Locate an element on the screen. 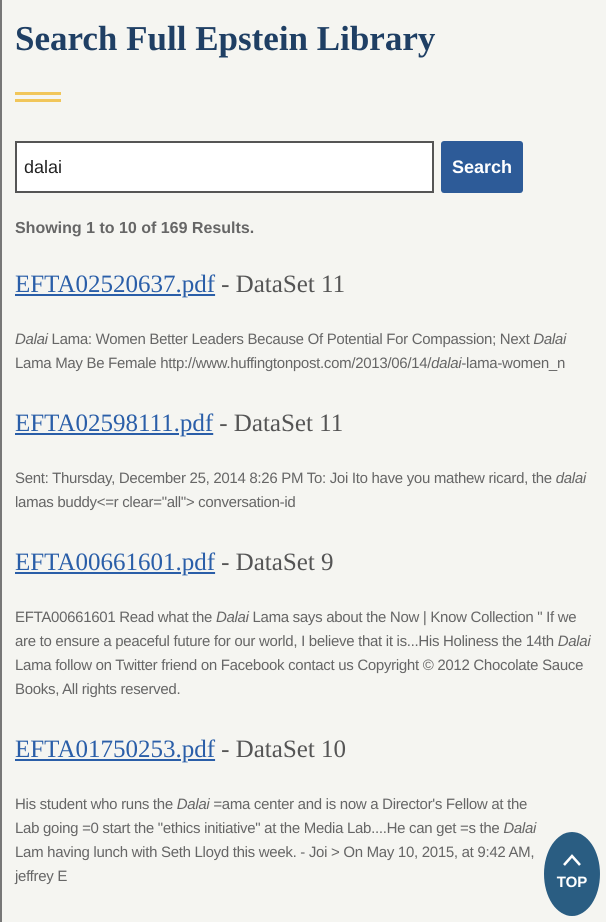 The width and height of the screenshot is (606, 922). result-snippet: Dalai Lama: Women Better Leaders Because Of Potential For Compassion; Next Dalai Lama May Be Female http://www.huffingtonpost.com/2013/06/14/dalai-lama-women_n is located at coordinates (291, 352).